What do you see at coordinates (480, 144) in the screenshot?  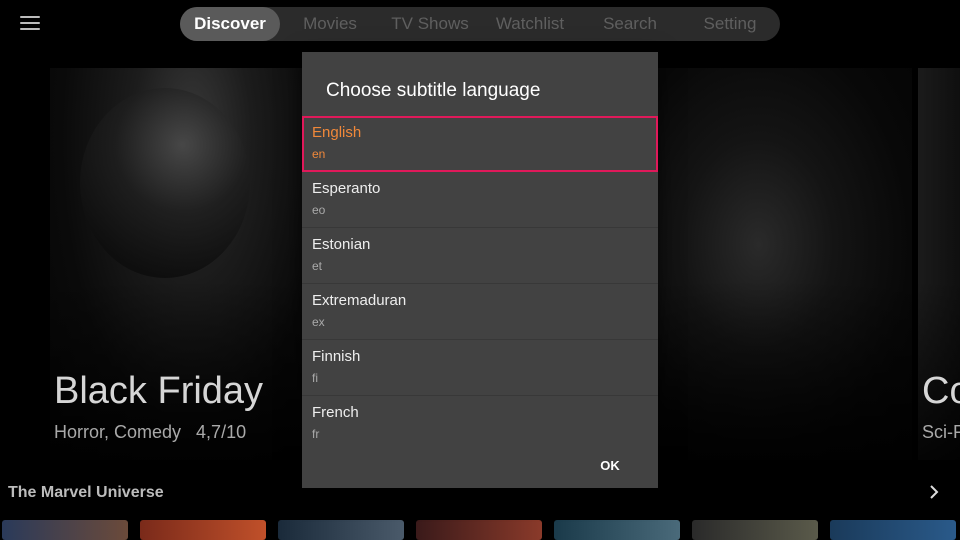 I see `language-item-english: English en` at bounding box center [480, 144].